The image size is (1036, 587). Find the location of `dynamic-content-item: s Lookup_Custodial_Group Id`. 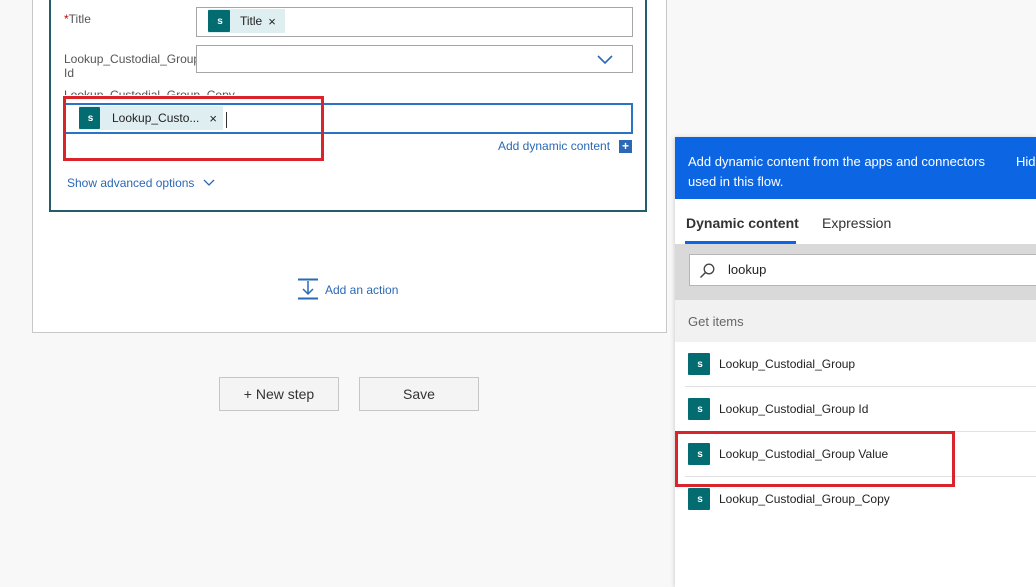

dynamic-content-item: s Lookup_Custodial_Group Id is located at coordinates (855, 409).